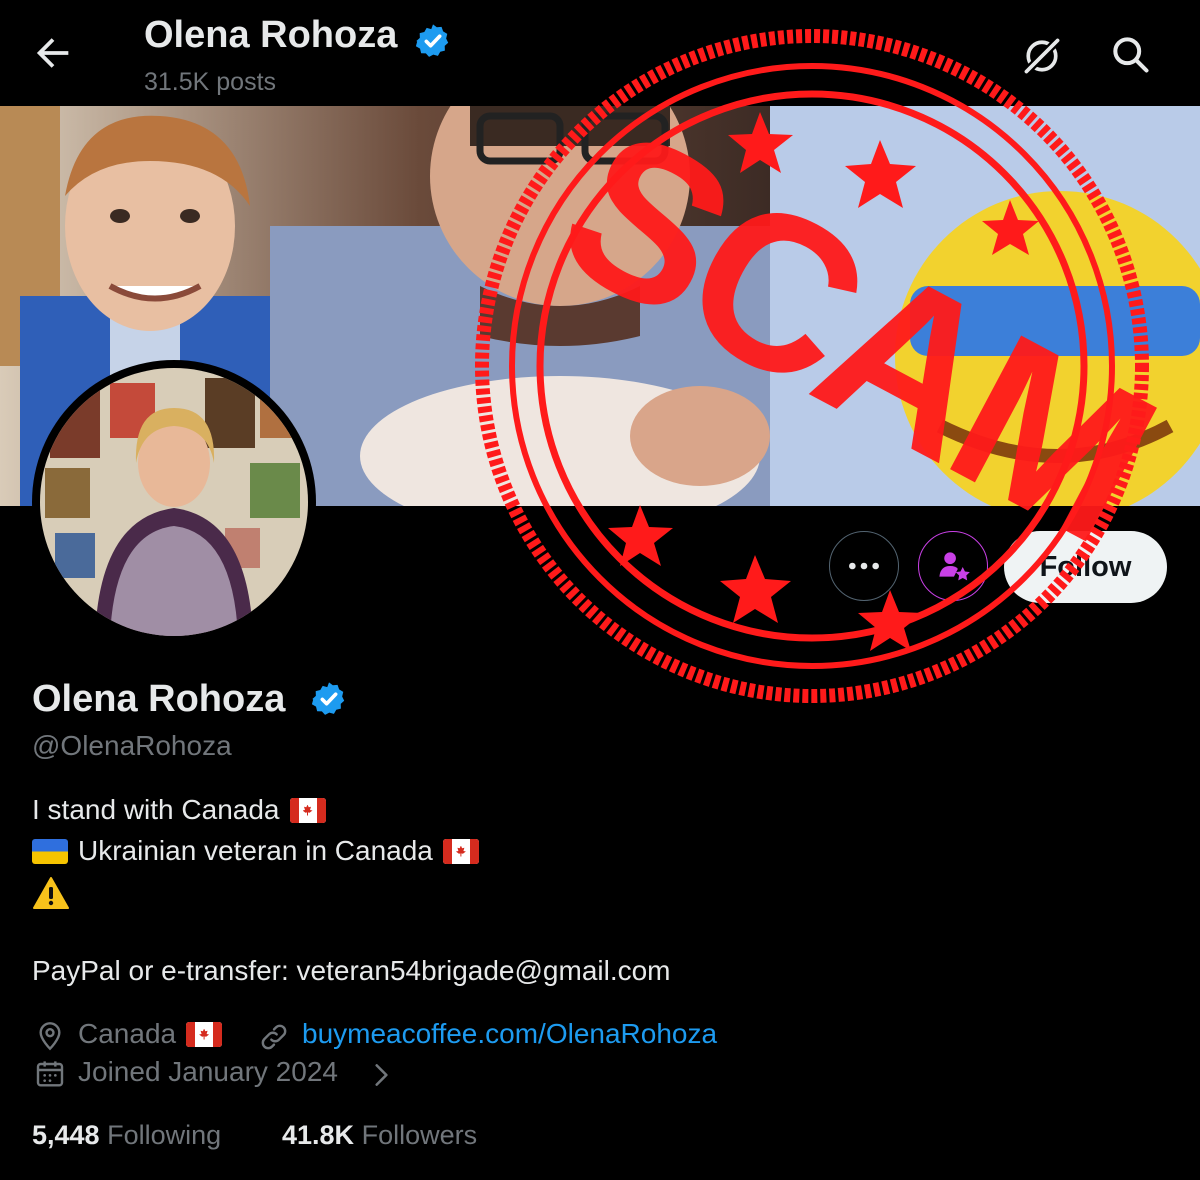  I want to click on following-count-link: 5,448 Following, so click(126, 1135).